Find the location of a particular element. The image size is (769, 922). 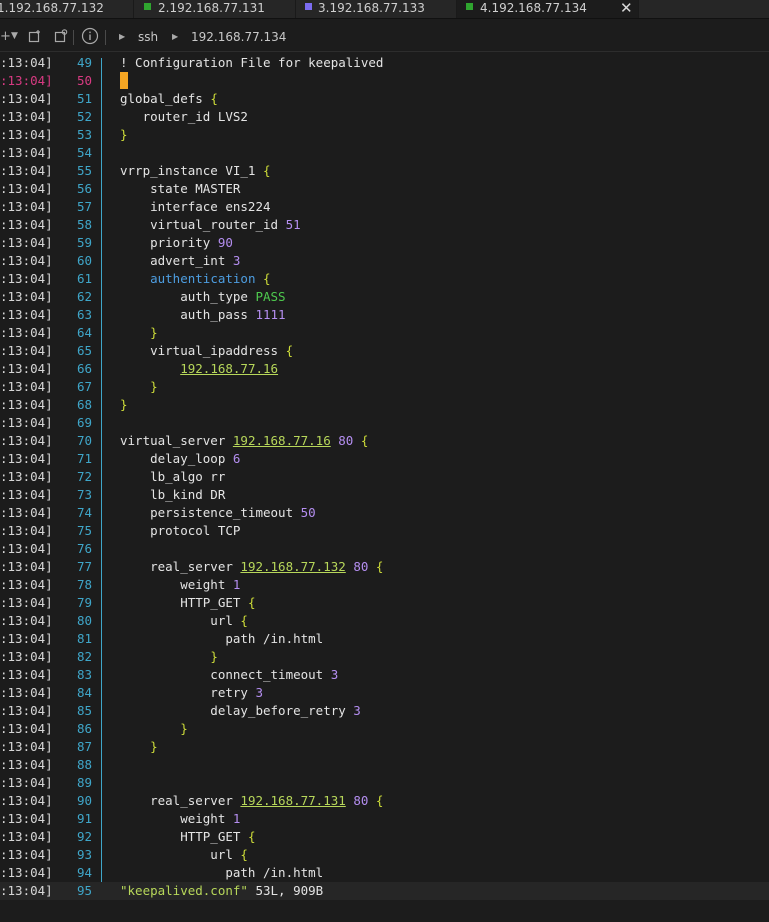

line-number: 66 is located at coordinates (84, 368).